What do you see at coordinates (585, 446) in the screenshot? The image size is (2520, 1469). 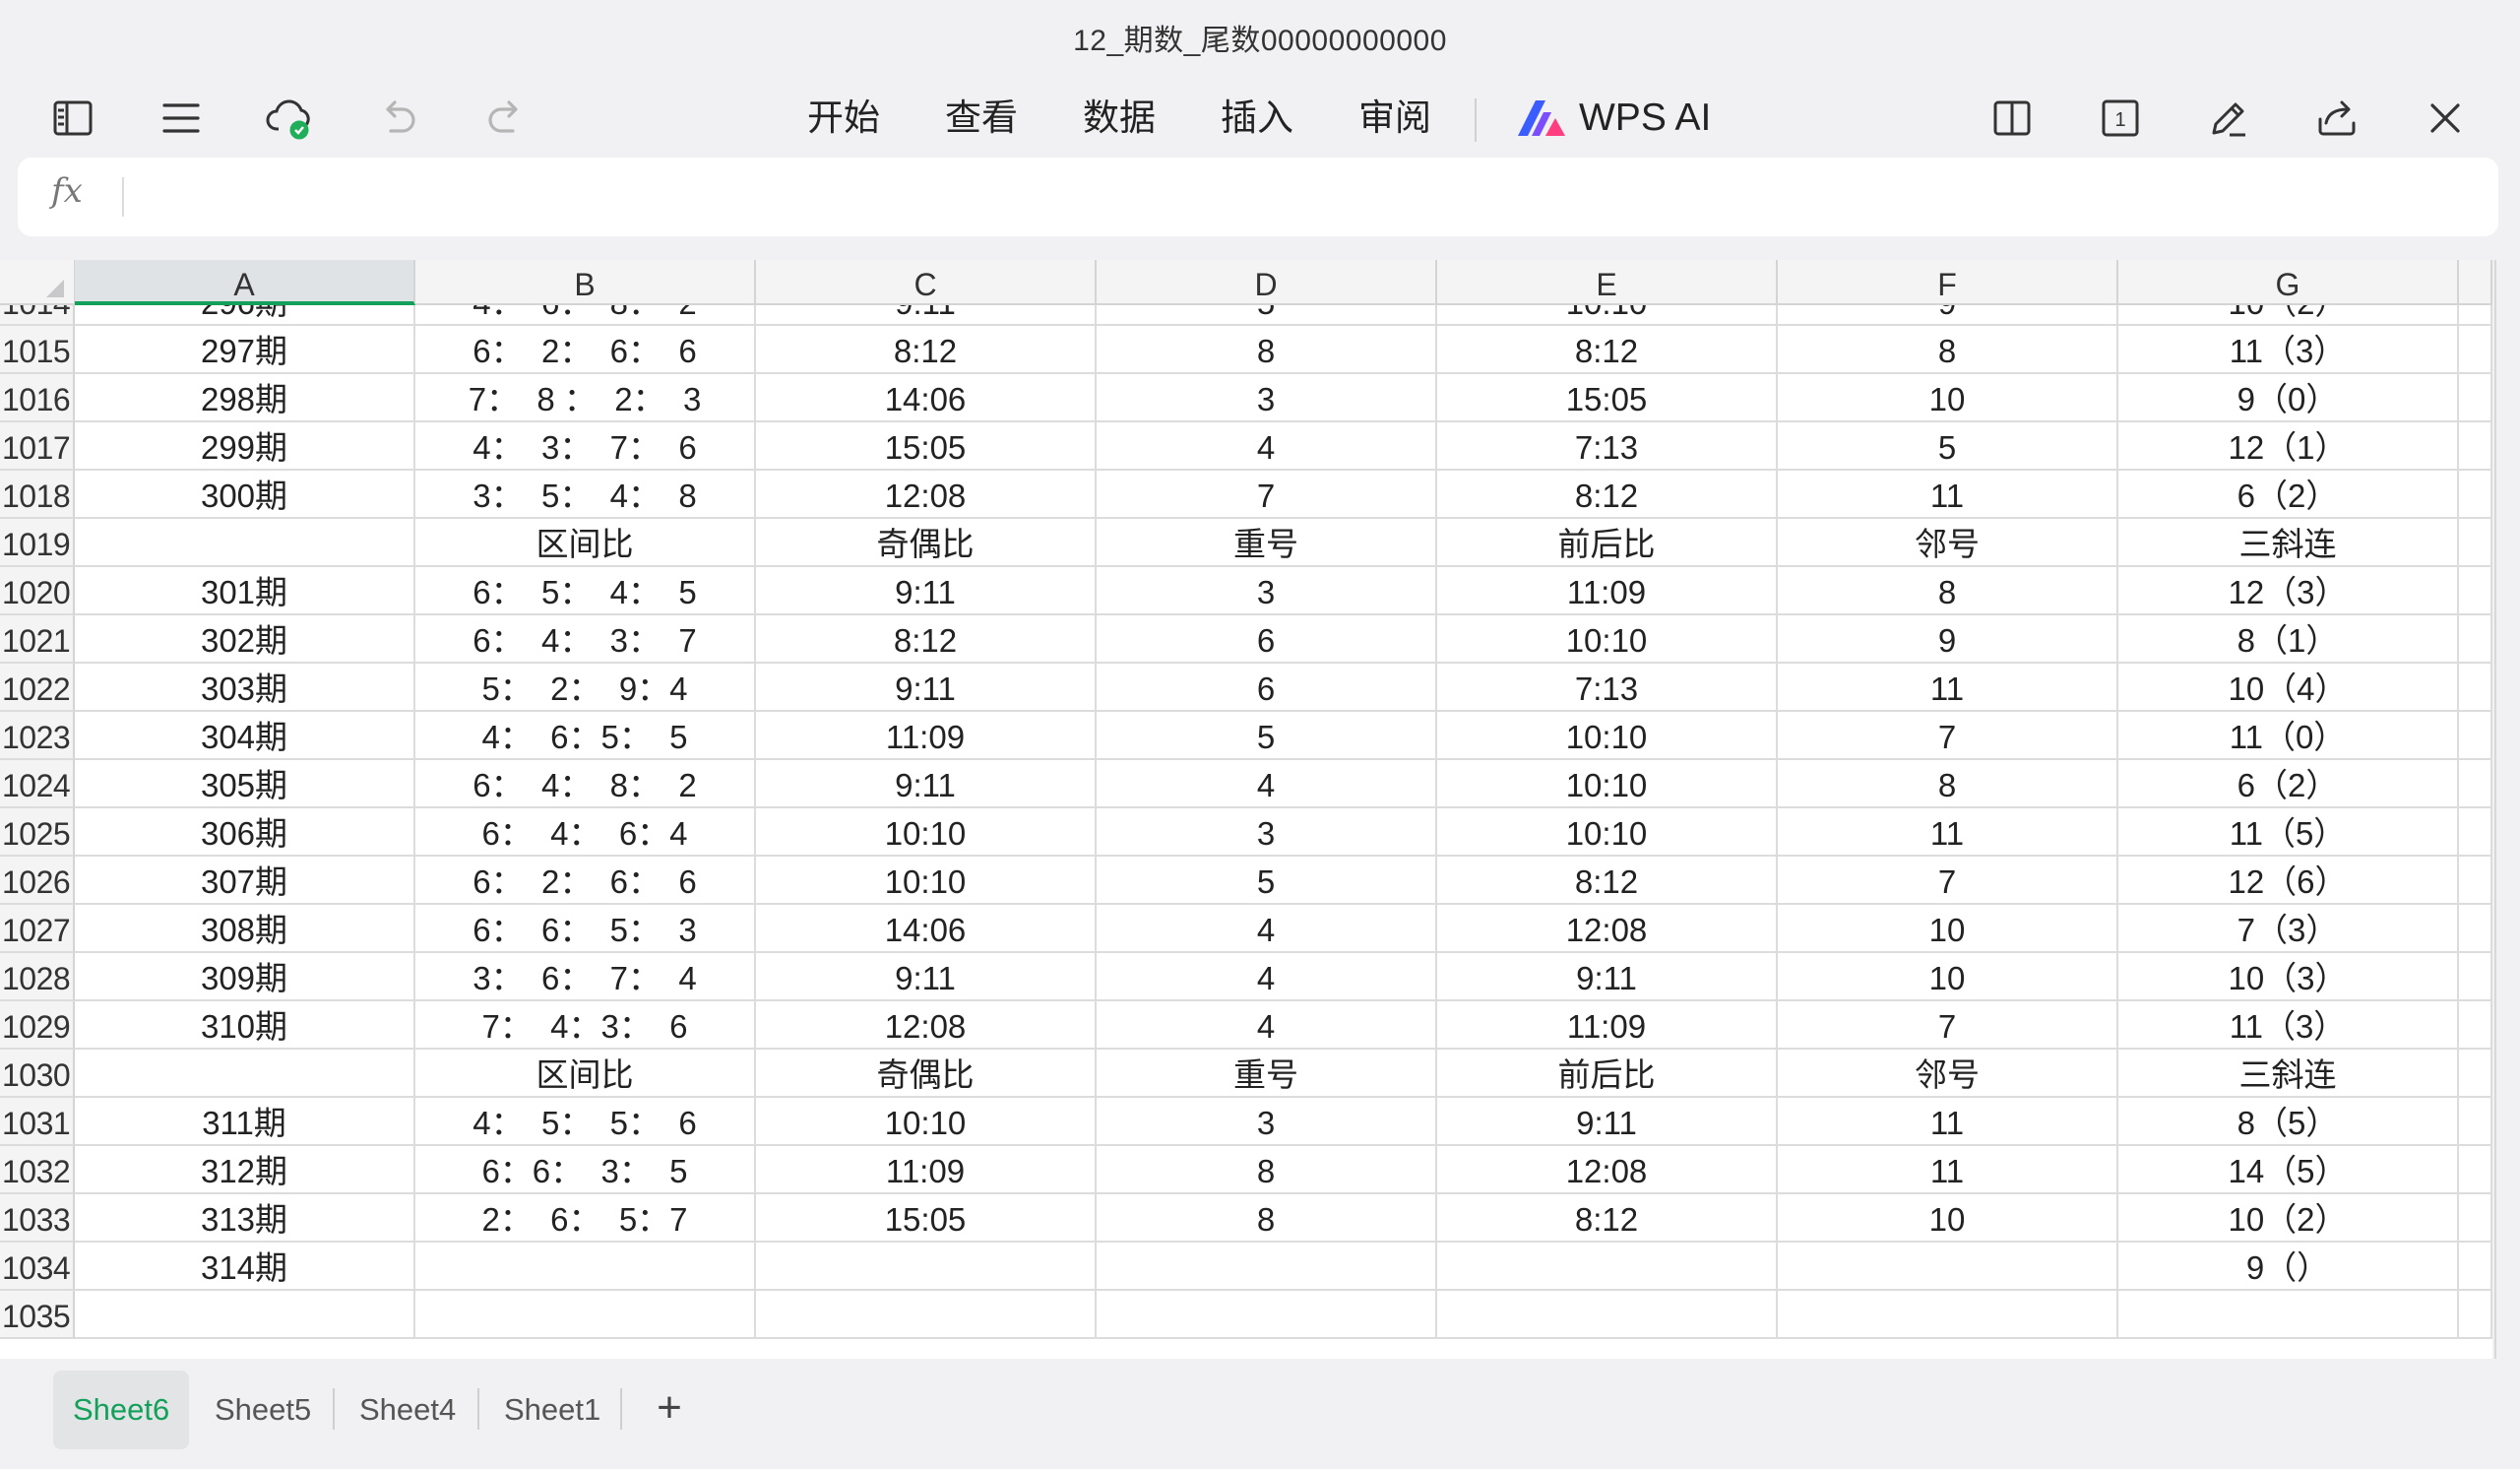 I see `cell-b: 4： 3： 7： 6` at bounding box center [585, 446].